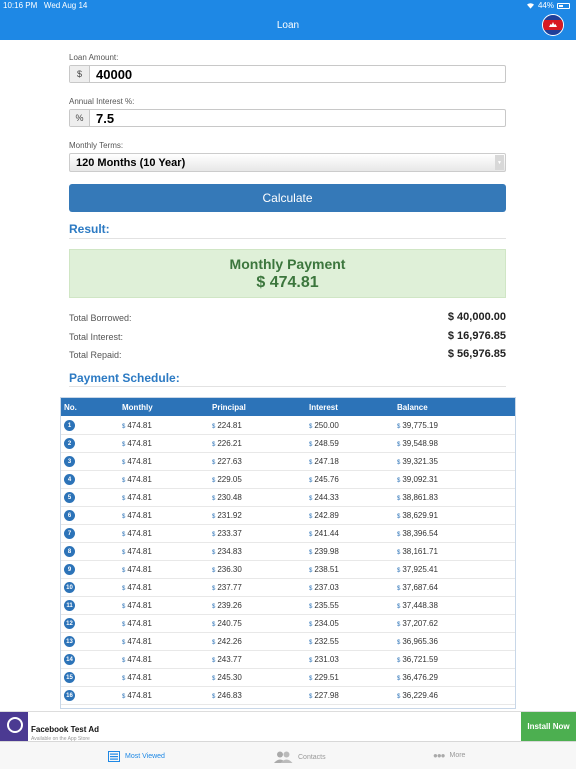  What do you see at coordinates (94, 57) in the screenshot?
I see `loan-amount-label: Loan Amount:` at bounding box center [94, 57].